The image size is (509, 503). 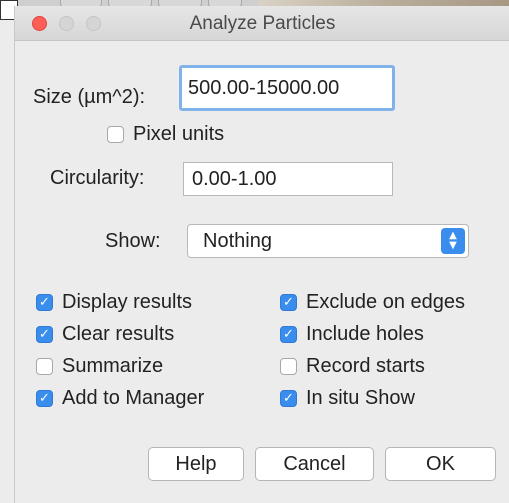 I want to click on circularity-label: Circularity:, so click(x=97, y=178).